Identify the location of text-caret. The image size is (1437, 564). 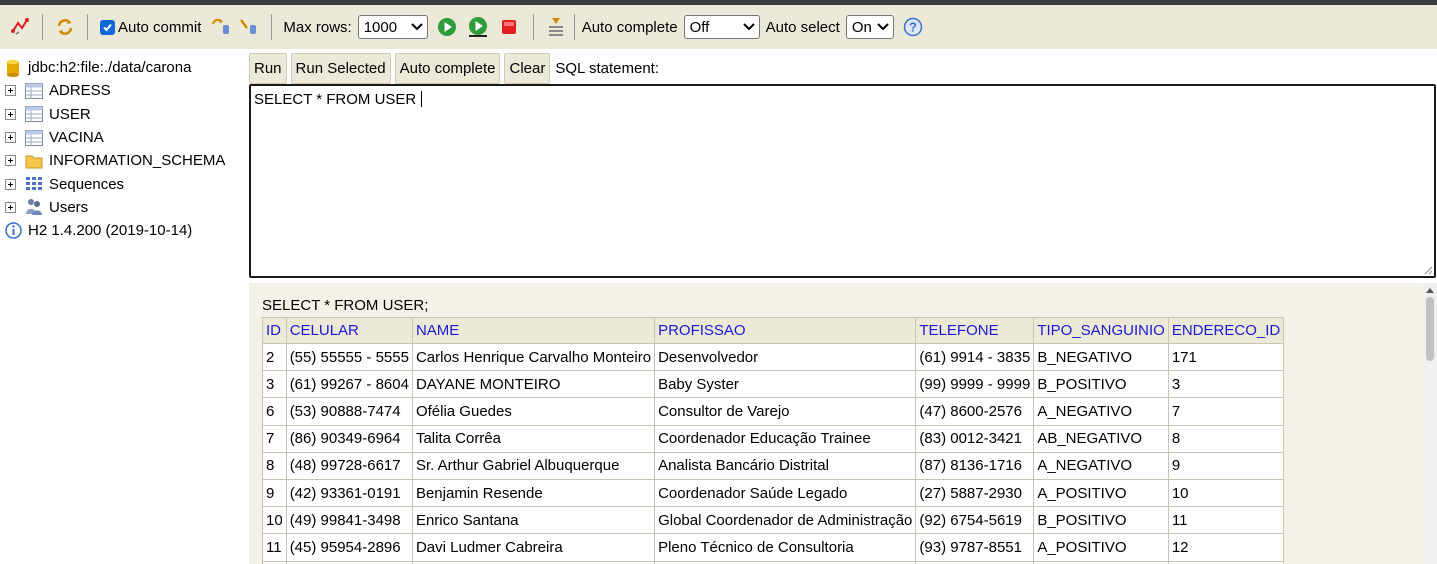
(422, 99).